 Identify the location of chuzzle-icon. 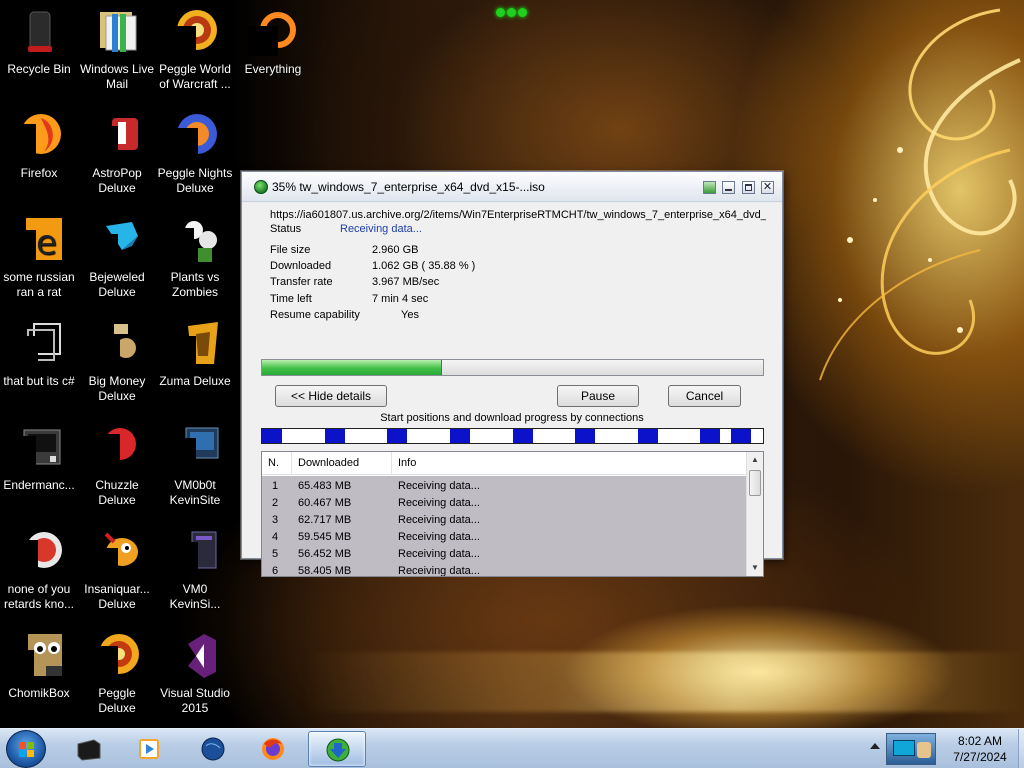
(117, 449).